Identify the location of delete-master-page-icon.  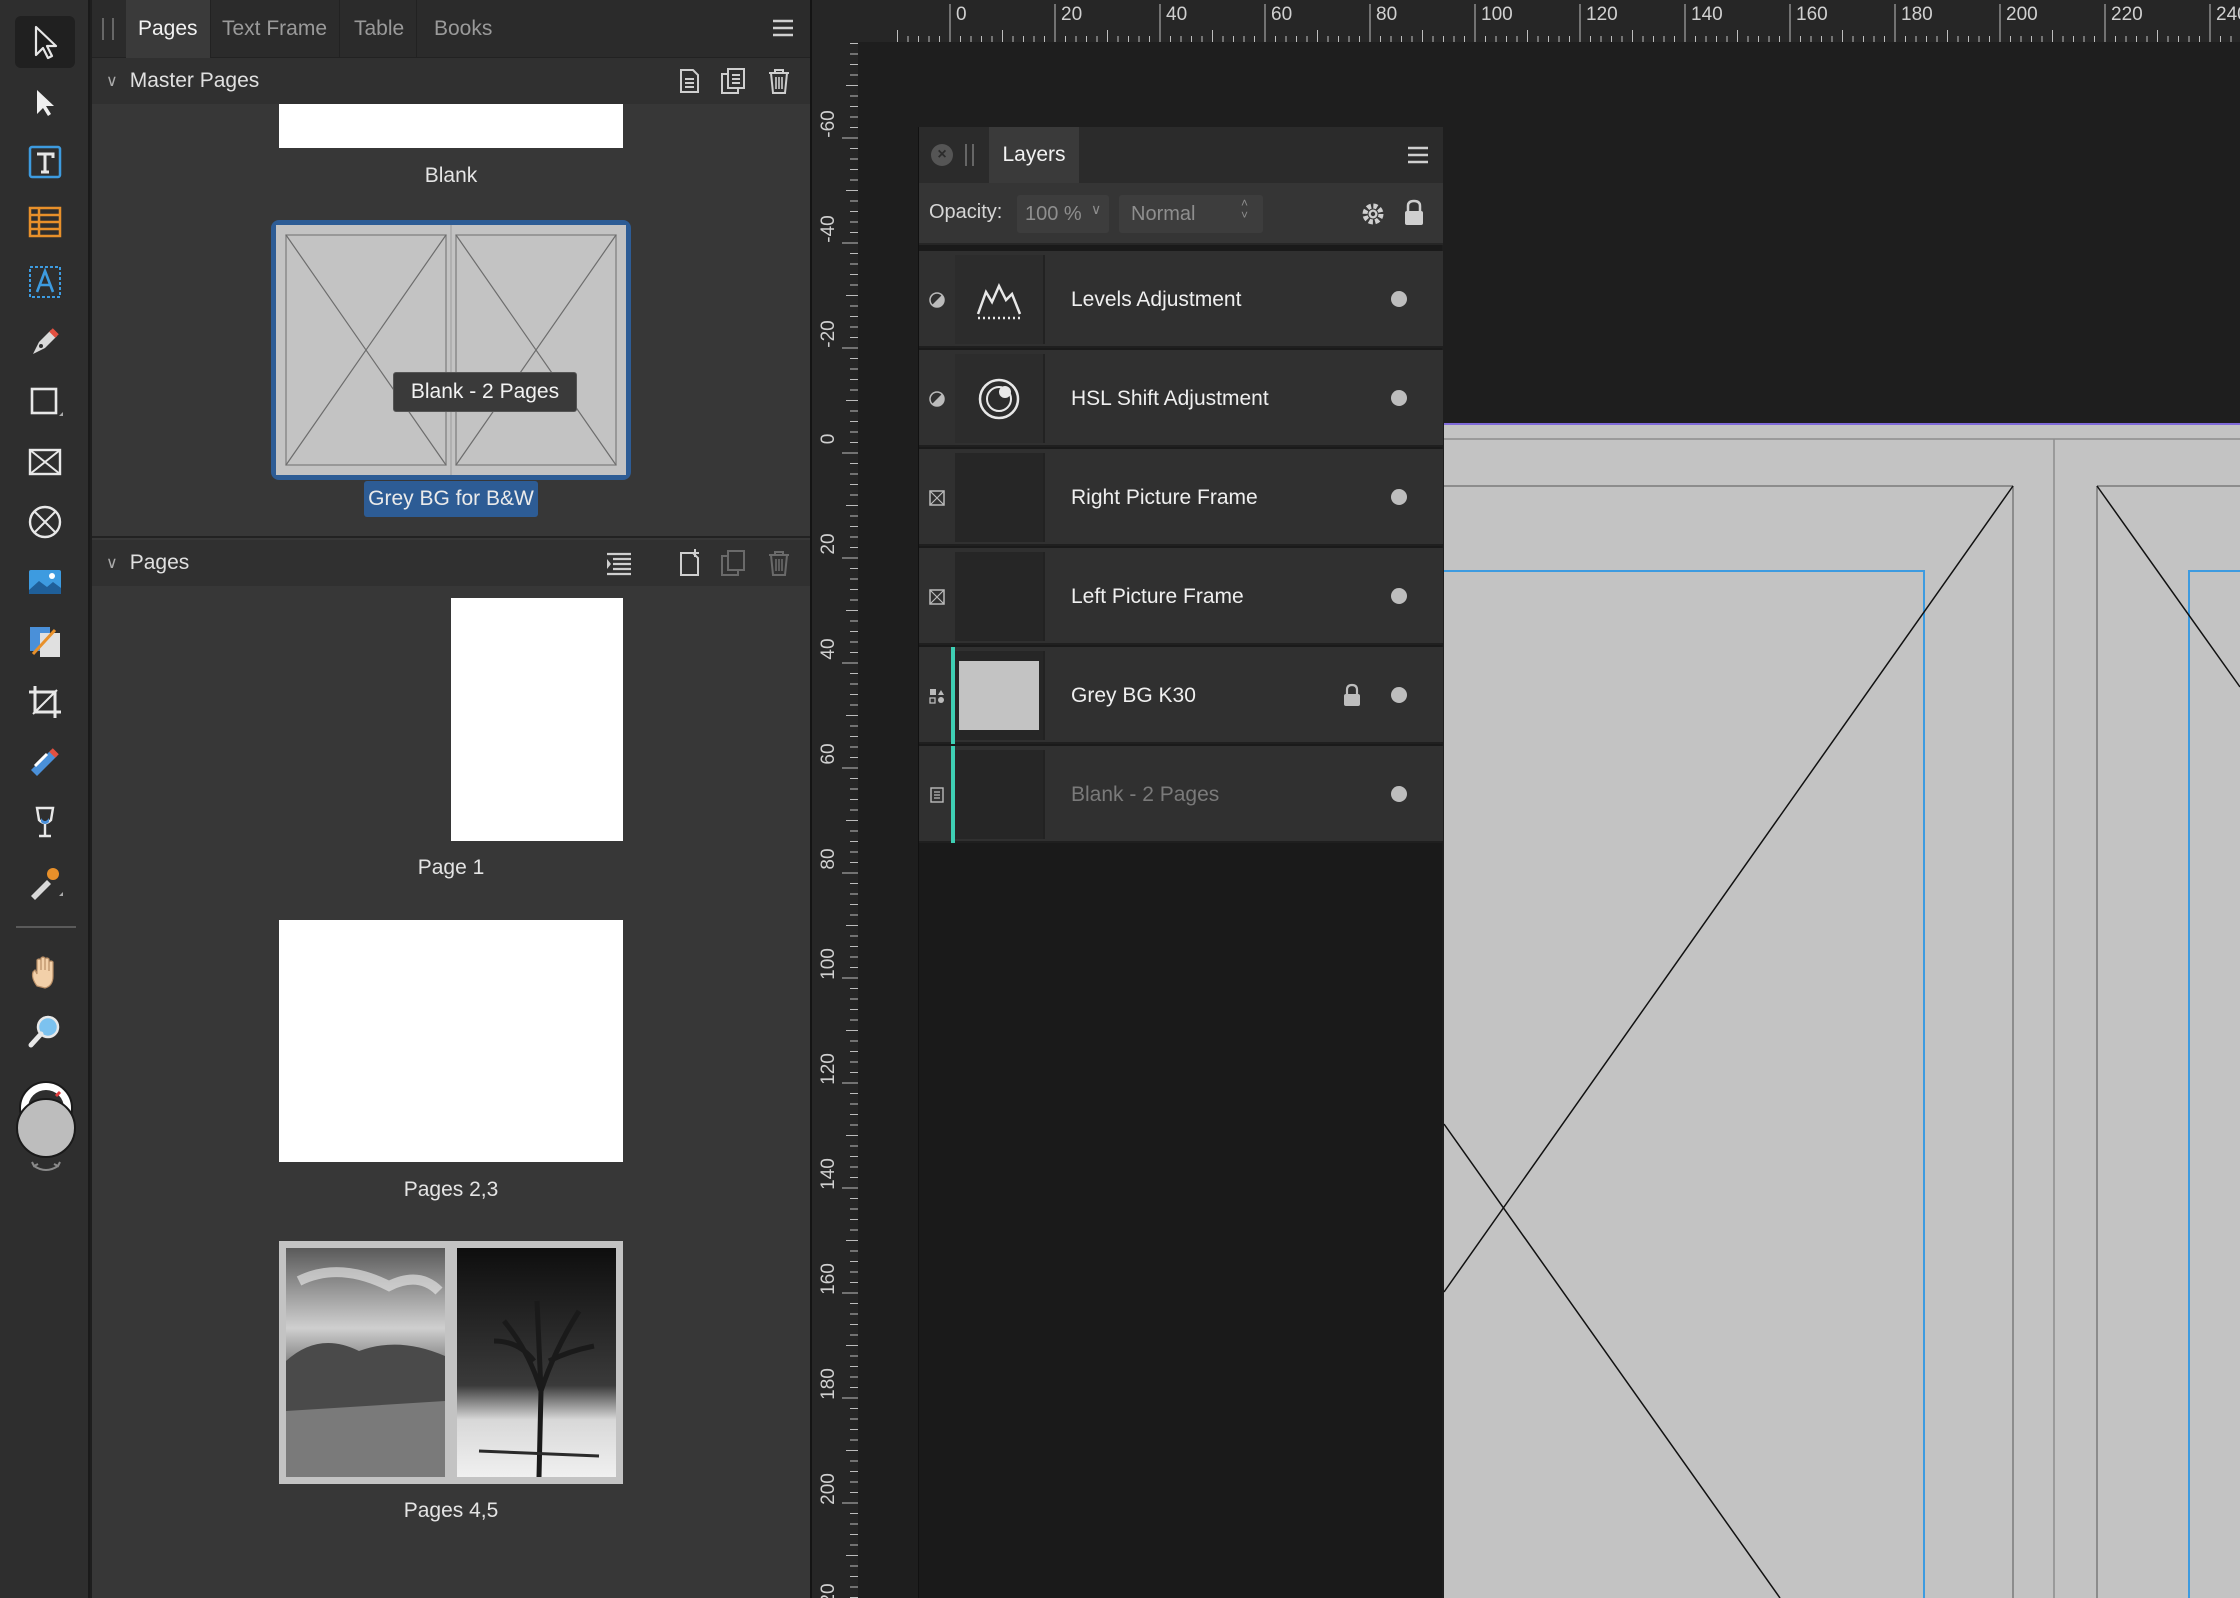
(779, 81).